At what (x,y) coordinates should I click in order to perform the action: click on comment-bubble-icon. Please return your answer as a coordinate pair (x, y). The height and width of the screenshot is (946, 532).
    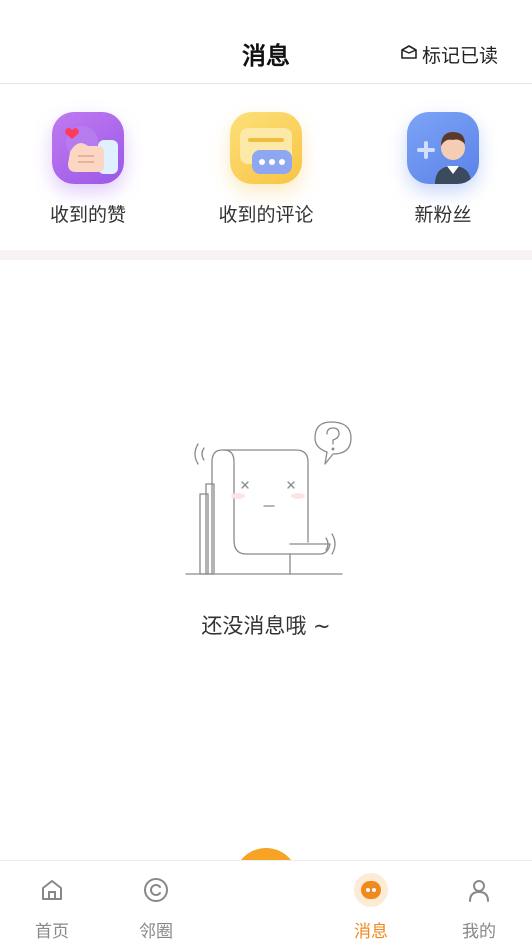
    Looking at the image, I should click on (266, 148).